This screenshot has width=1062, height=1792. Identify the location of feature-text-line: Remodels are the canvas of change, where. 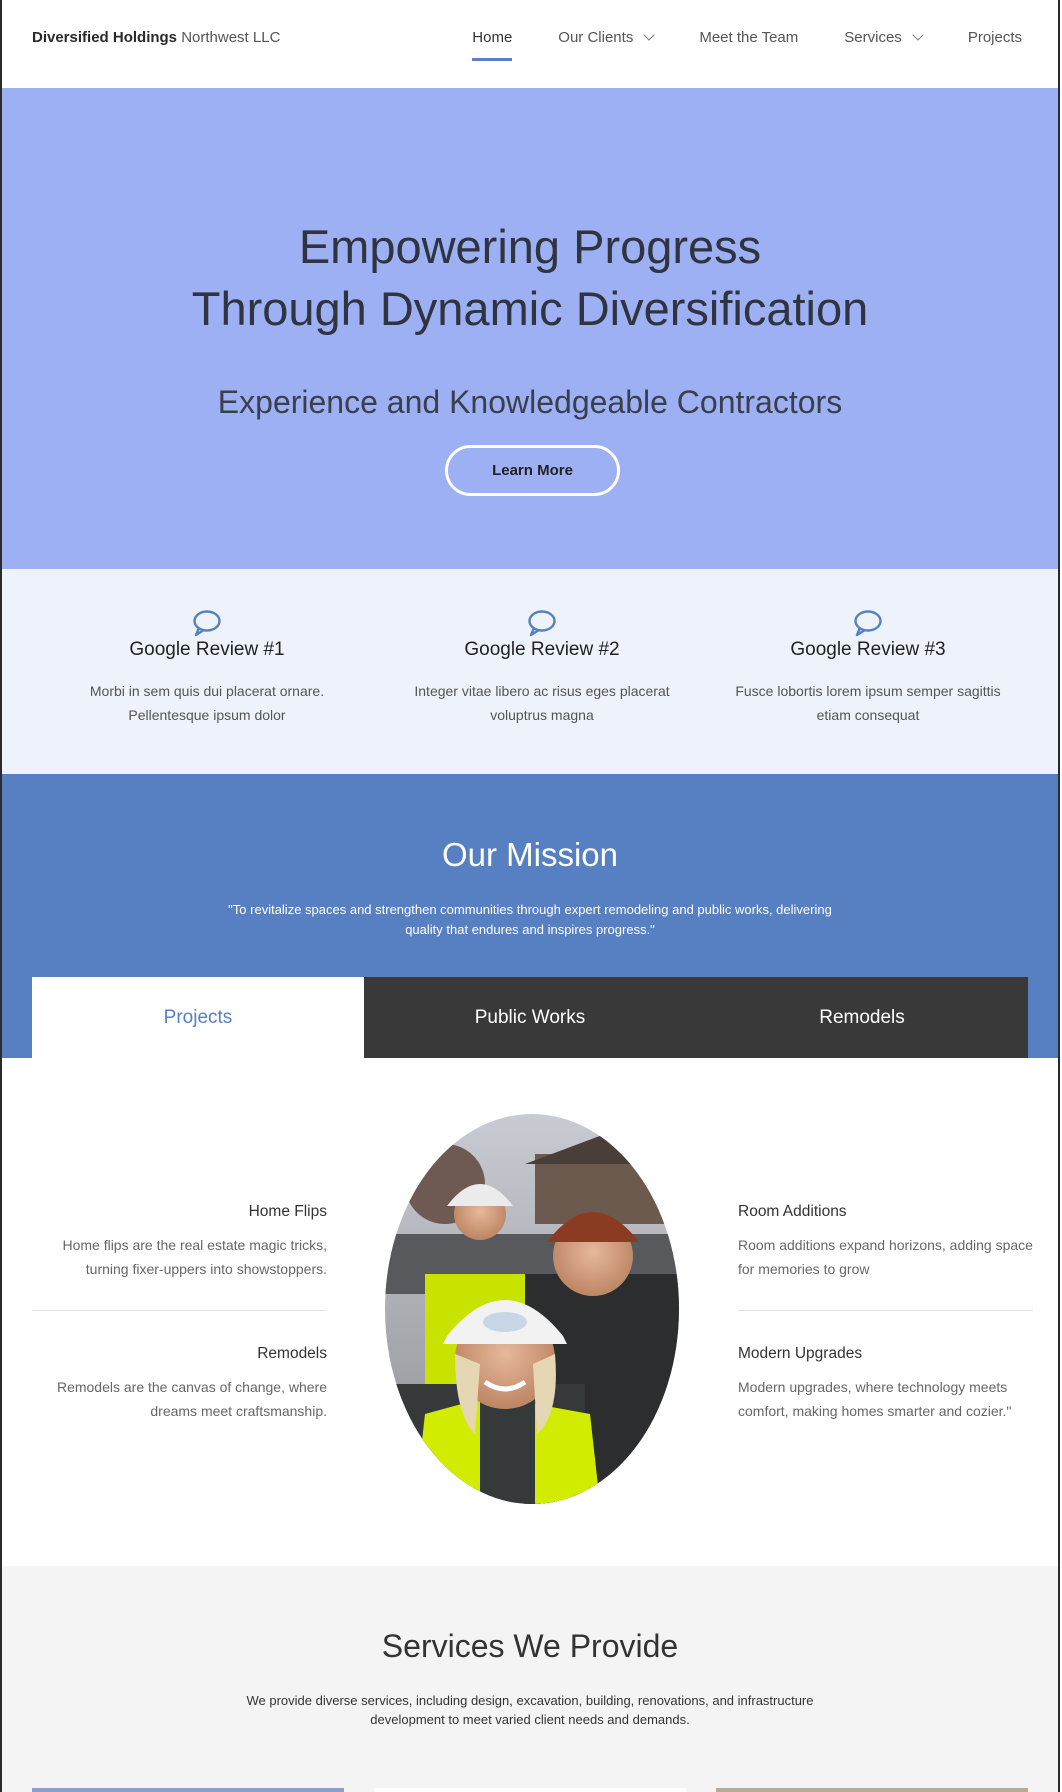
(191, 1387).